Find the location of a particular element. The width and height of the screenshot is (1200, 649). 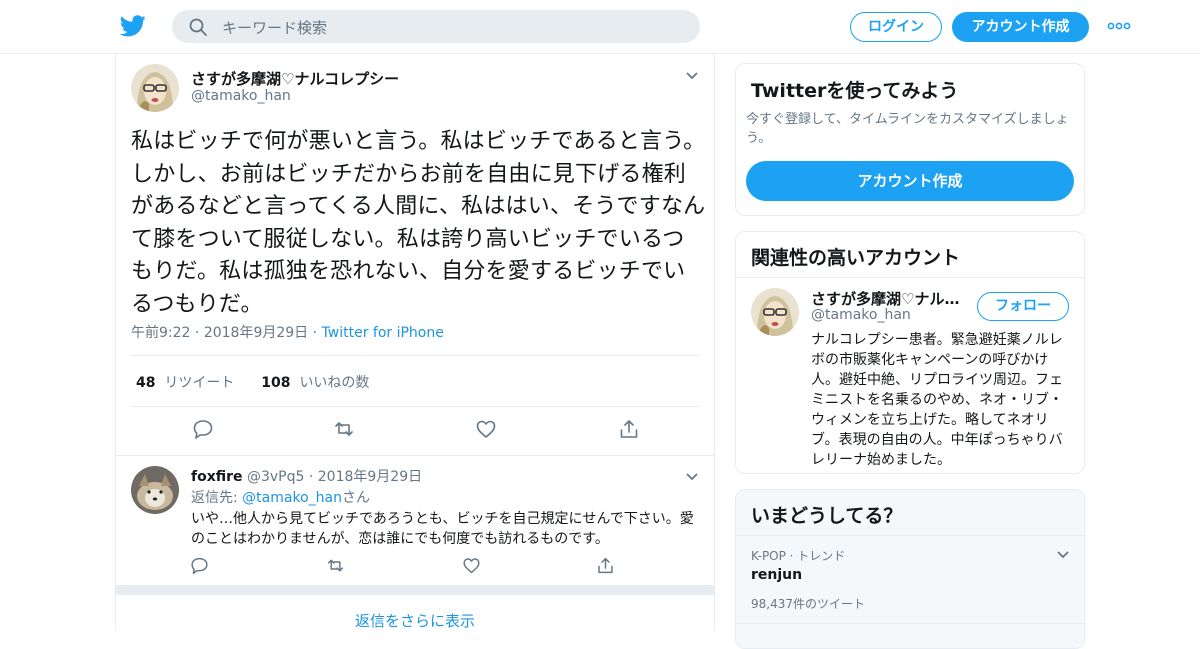

search-input: キーワード検索 is located at coordinates (274, 27).